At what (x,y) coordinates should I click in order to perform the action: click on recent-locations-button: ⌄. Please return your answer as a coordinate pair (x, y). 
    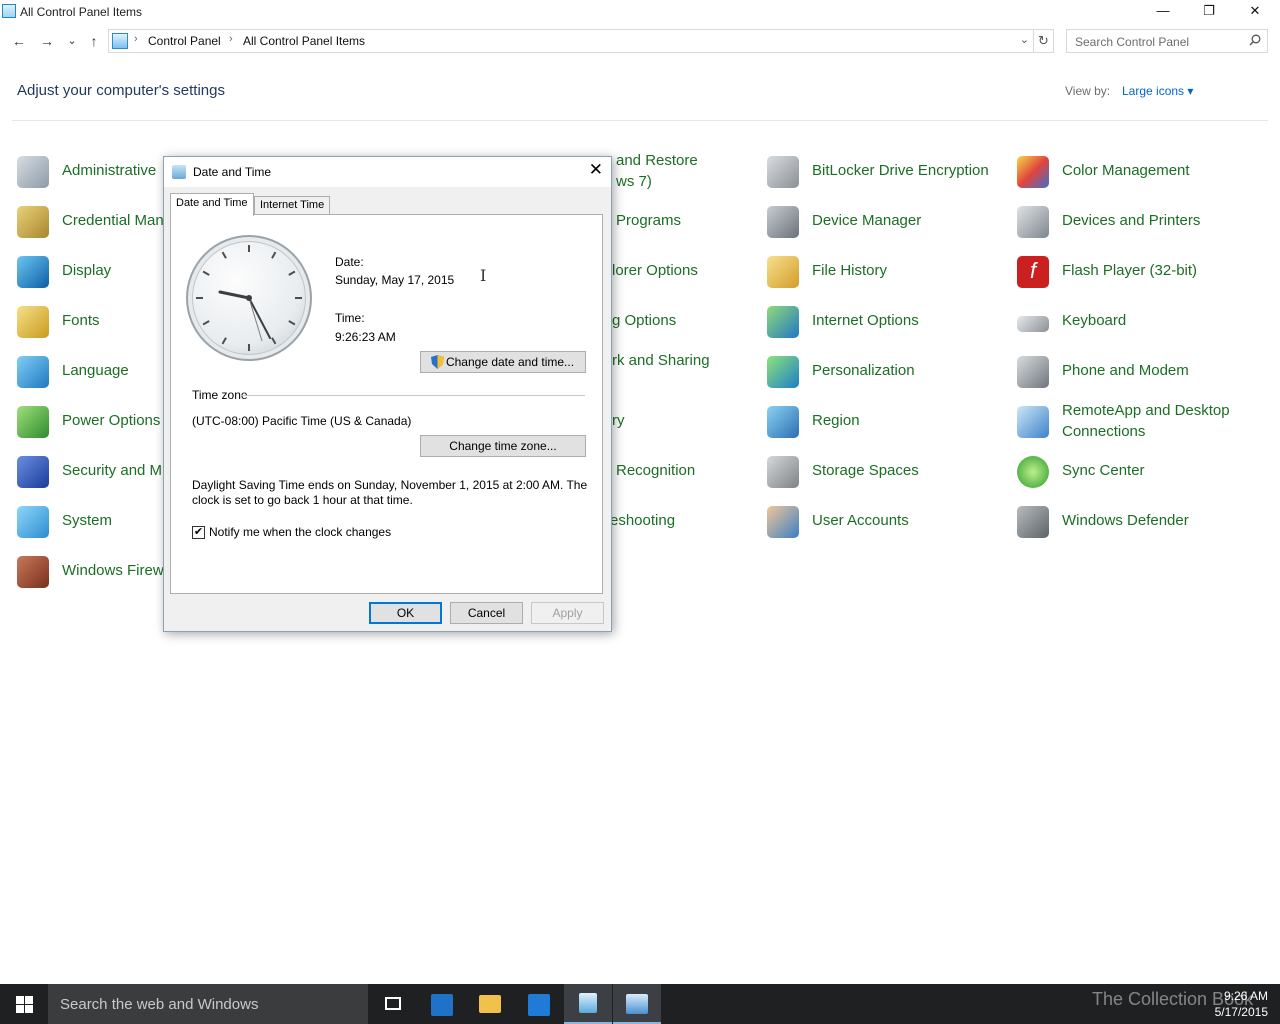
    Looking at the image, I should click on (72, 41).